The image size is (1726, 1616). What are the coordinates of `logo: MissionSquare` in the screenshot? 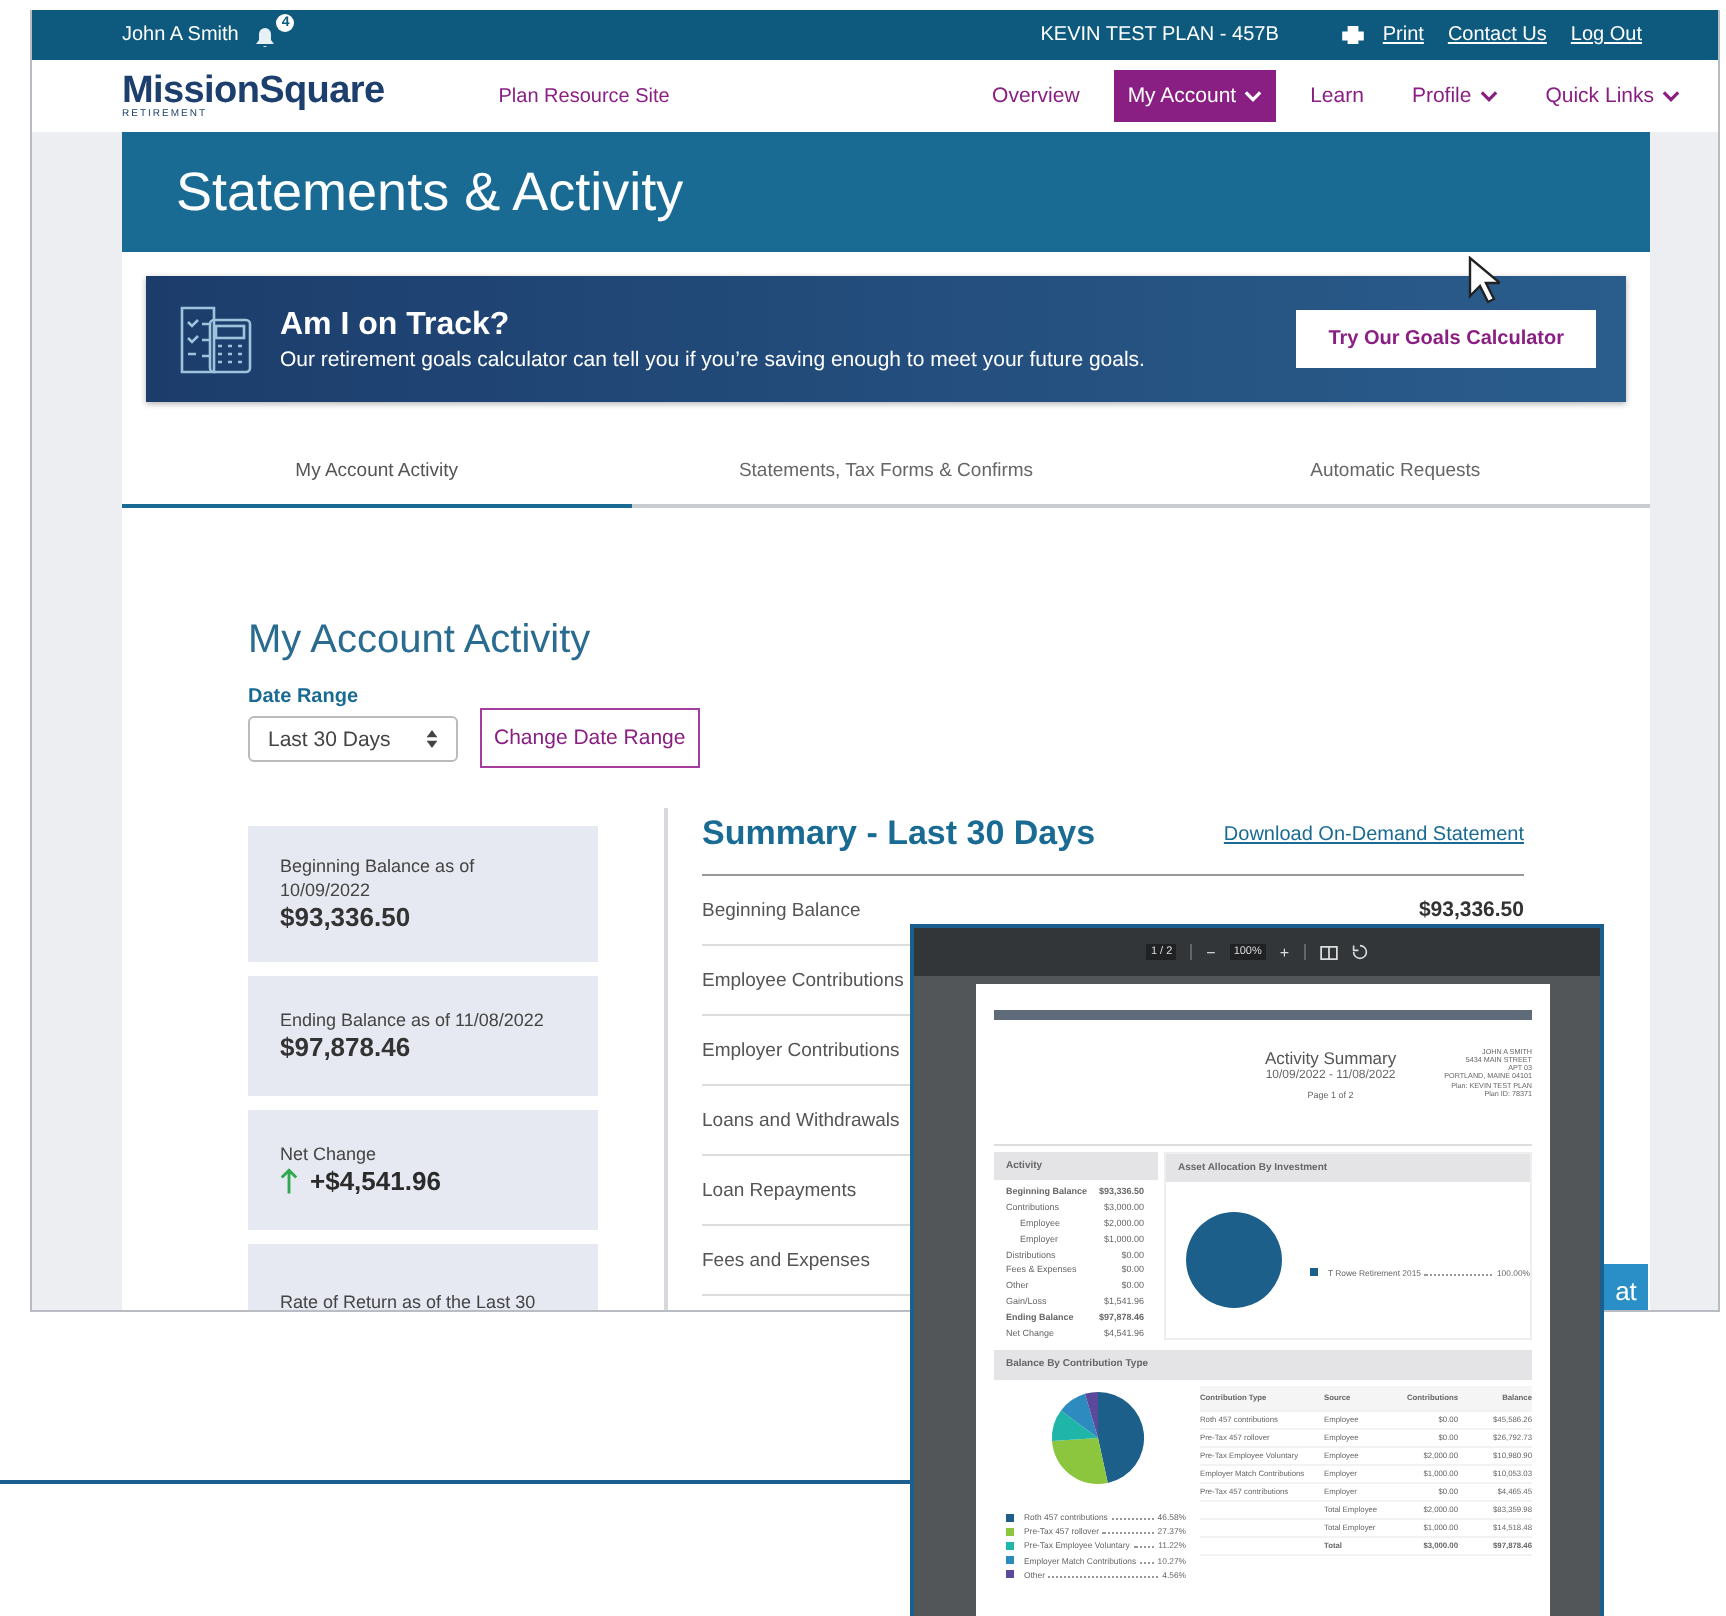 It's located at (253, 91).